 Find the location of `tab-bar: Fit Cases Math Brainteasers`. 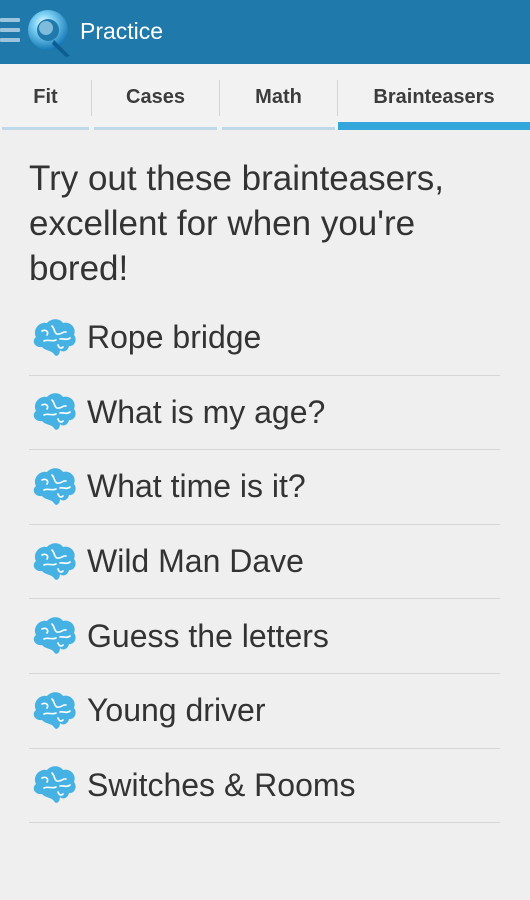

tab-bar: Fit Cases Math Brainteasers is located at coordinates (265, 97).